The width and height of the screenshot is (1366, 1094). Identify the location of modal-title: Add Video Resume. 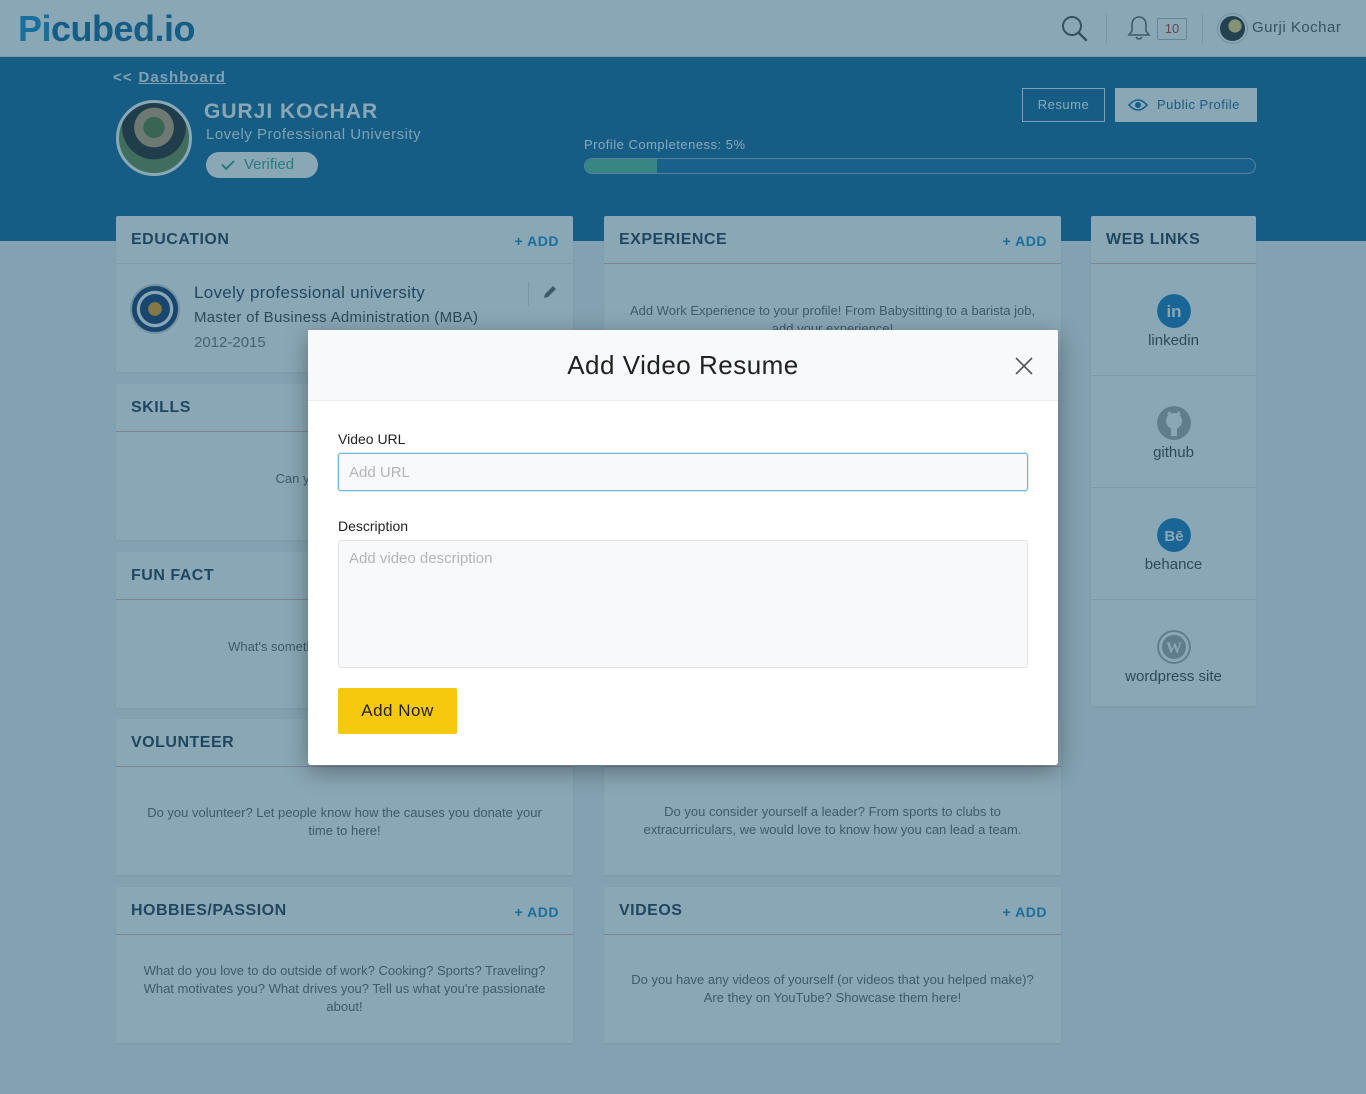
(683, 365).